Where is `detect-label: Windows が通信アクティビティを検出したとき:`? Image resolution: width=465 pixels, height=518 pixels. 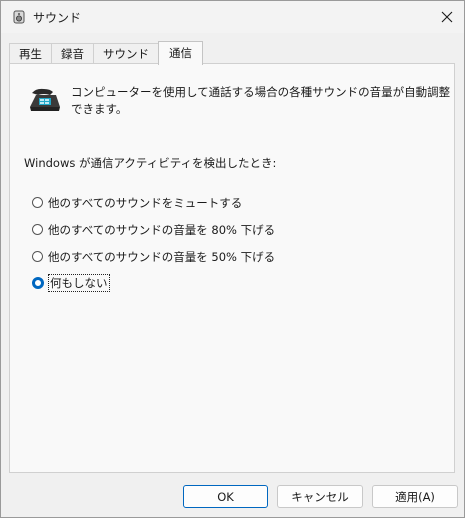 detect-label: Windows が通信アクティビティを検出したとき: is located at coordinates (150, 163).